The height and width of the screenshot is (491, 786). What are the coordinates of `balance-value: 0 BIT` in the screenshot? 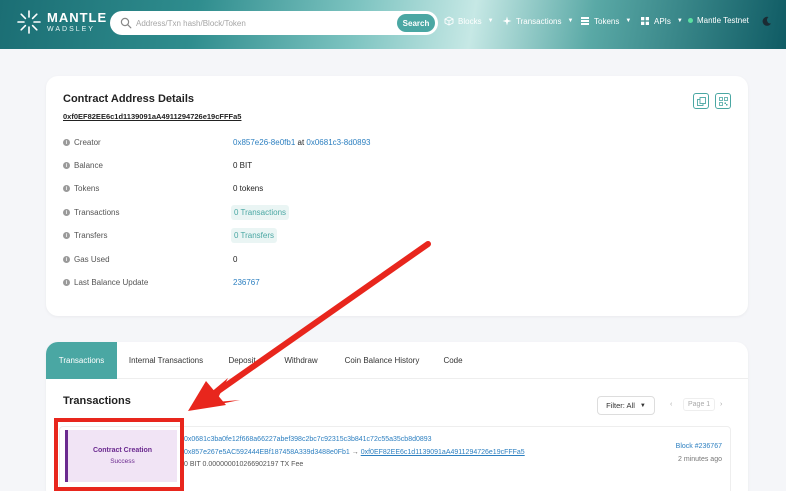 It's located at (243, 165).